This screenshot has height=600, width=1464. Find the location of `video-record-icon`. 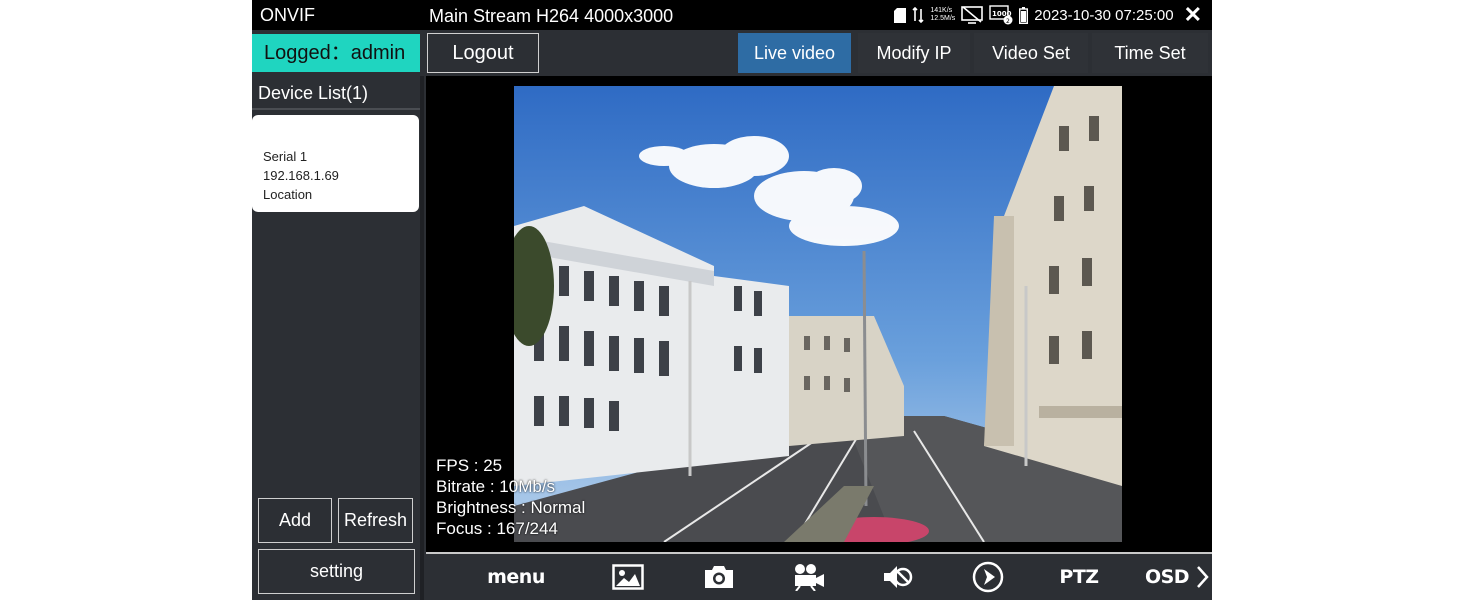

video-record-icon is located at coordinates (809, 577).